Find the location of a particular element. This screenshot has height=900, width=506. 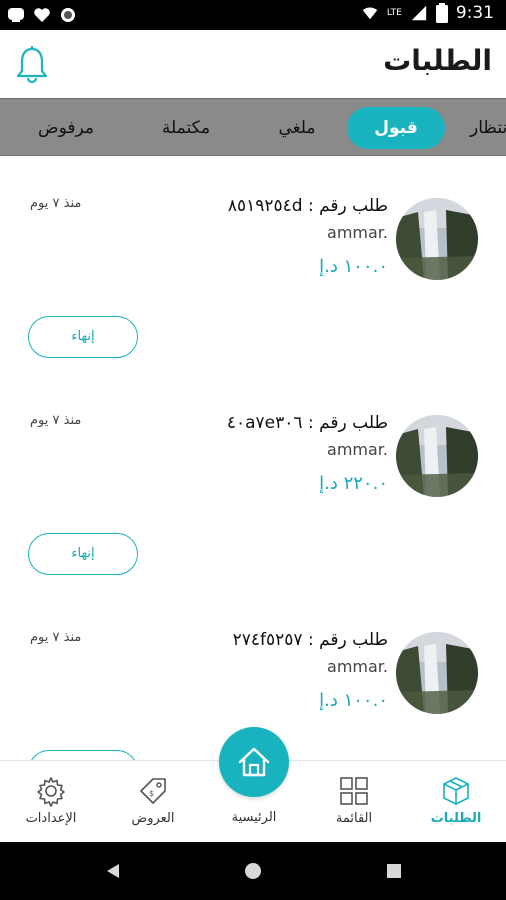

back-icon is located at coordinates (113, 871).